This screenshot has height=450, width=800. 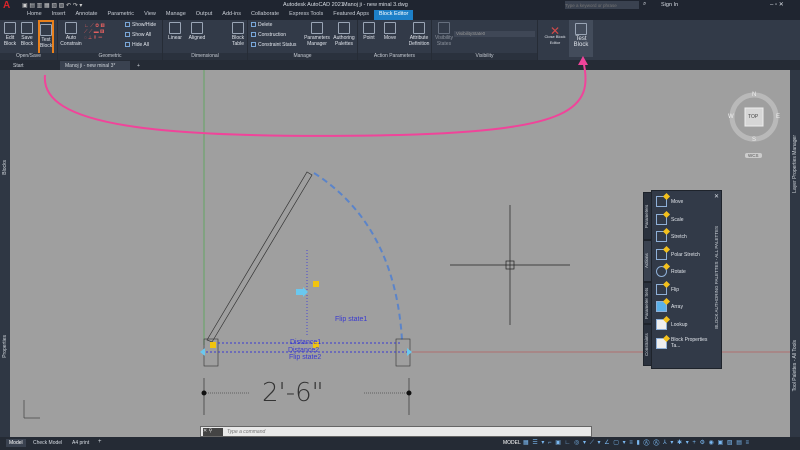 What do you see at coordinates (671, 324) in the screenshot?
I see `palette-item-lookup: Lookup` at bounding box center [671, 324].